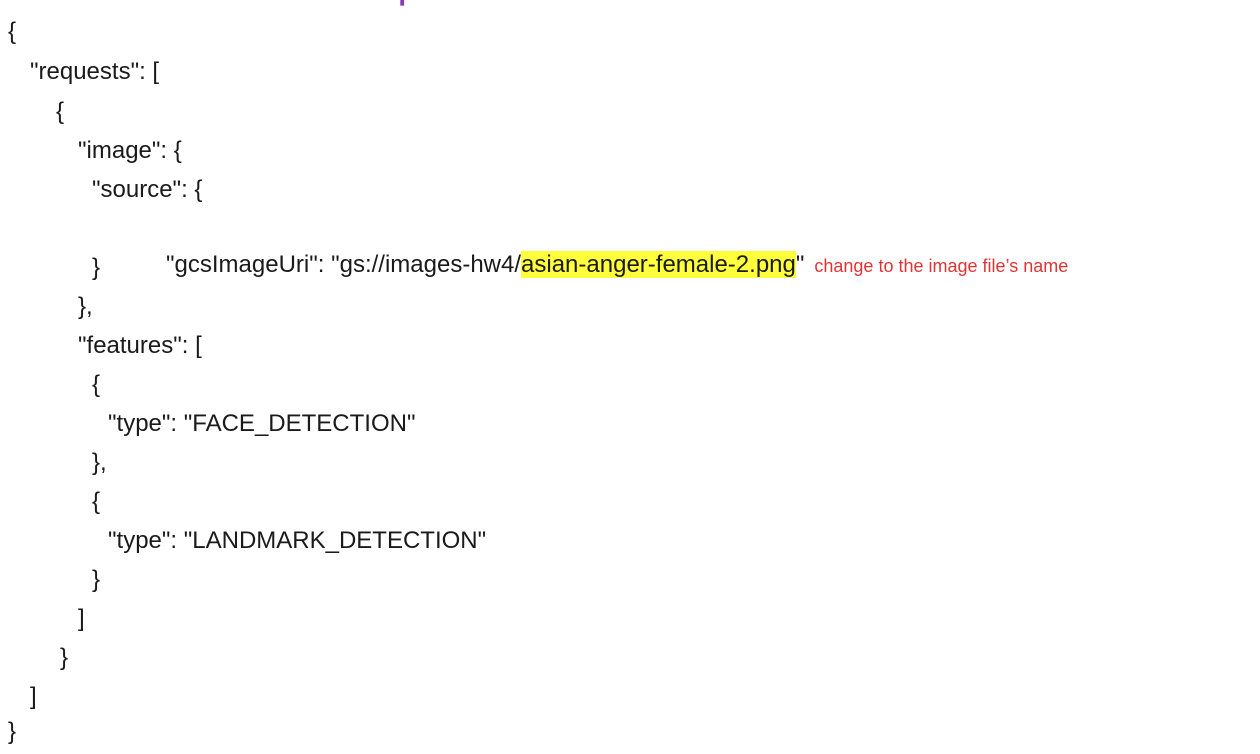  What do you see at coordinates (130, 150) in the screenshot?
I see `code-line: "image": {` at bounding box center [130, 150].